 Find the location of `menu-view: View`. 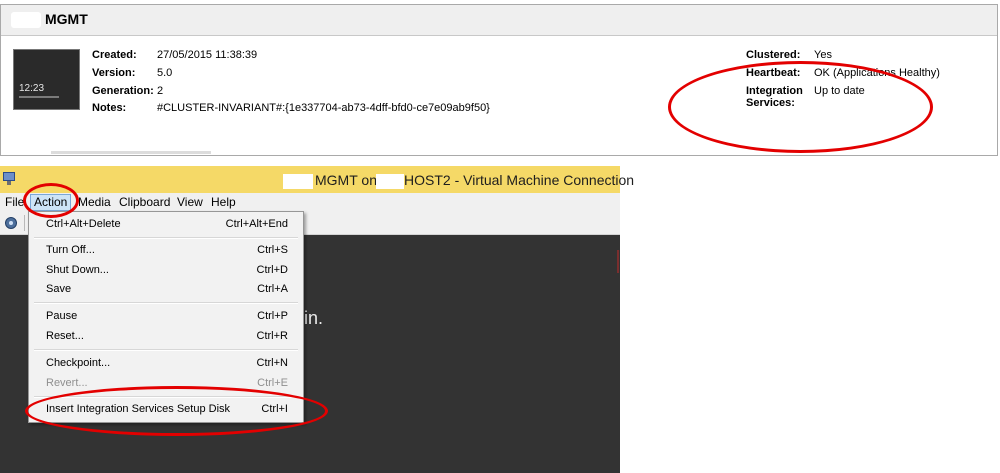

menu-view: View is located at coordinates (190, 202).